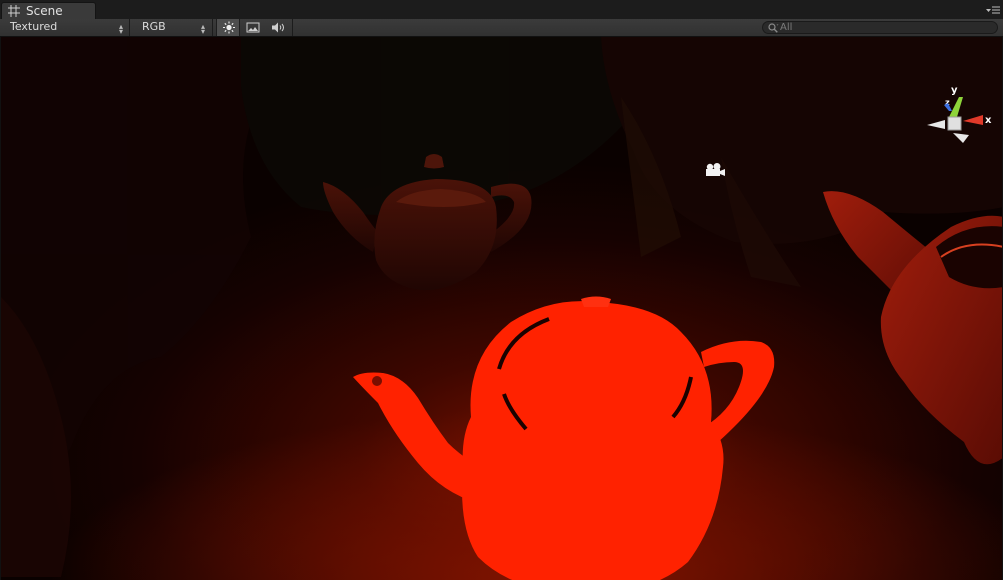 This screenshot has height=580, width=1003. I want to click on render-mode-dropdown: Textured ▴ ▾, so click(64, 27).